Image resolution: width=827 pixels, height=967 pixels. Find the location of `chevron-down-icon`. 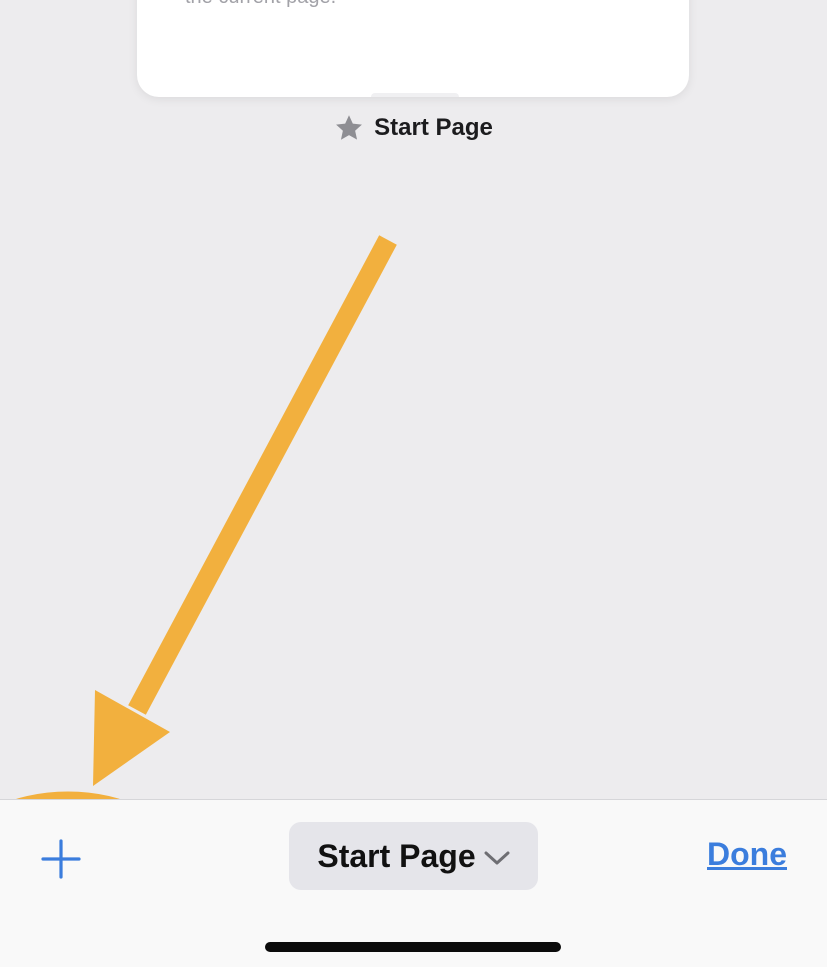

chevron-down-icon is located at coordinates (497, 856).